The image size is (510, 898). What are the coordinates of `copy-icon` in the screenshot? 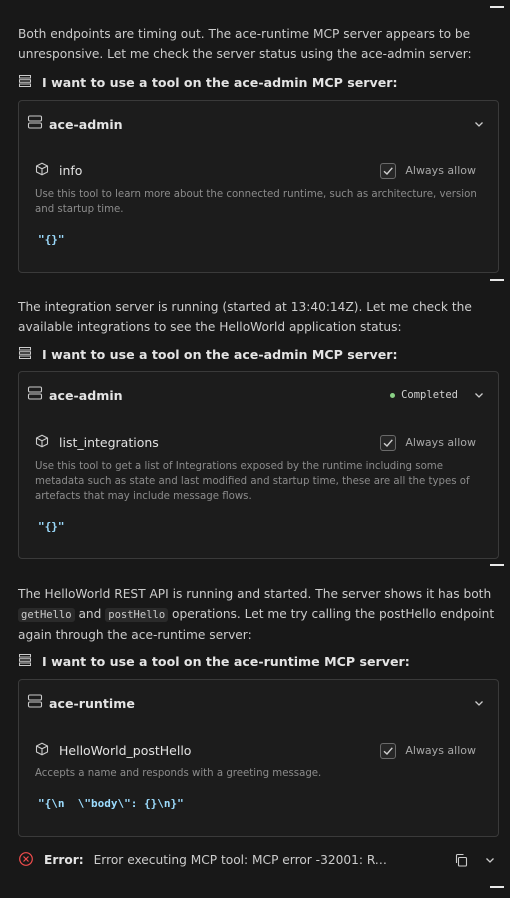 It's located at (461, 860).